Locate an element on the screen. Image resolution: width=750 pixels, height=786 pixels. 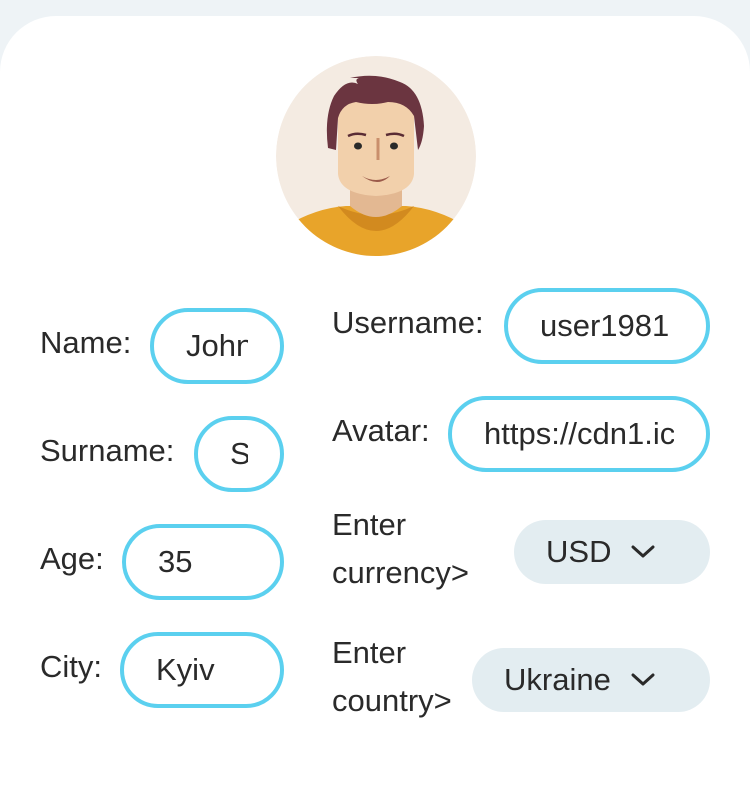
country-select: Ukraine is located at coordinates (591, 680).